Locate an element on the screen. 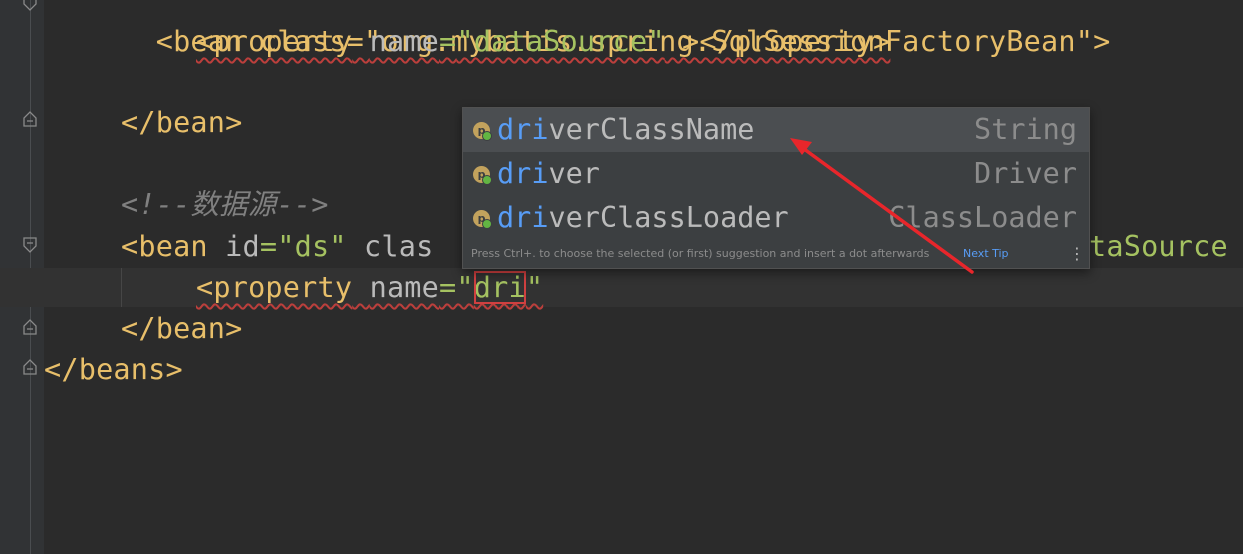  code-token: "dataSource" is located at coordinates (560, 41).